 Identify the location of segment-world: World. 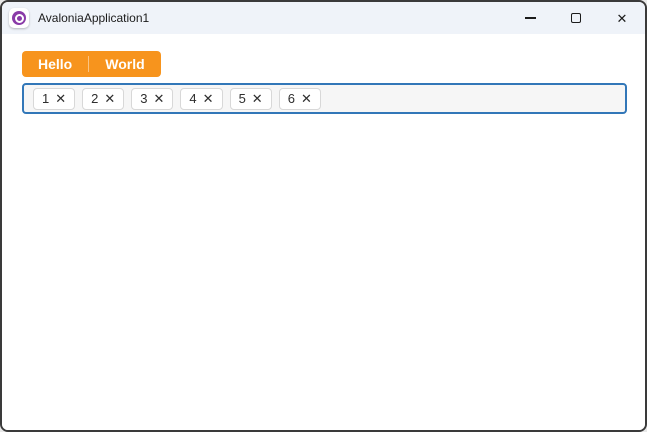
(124, 64).